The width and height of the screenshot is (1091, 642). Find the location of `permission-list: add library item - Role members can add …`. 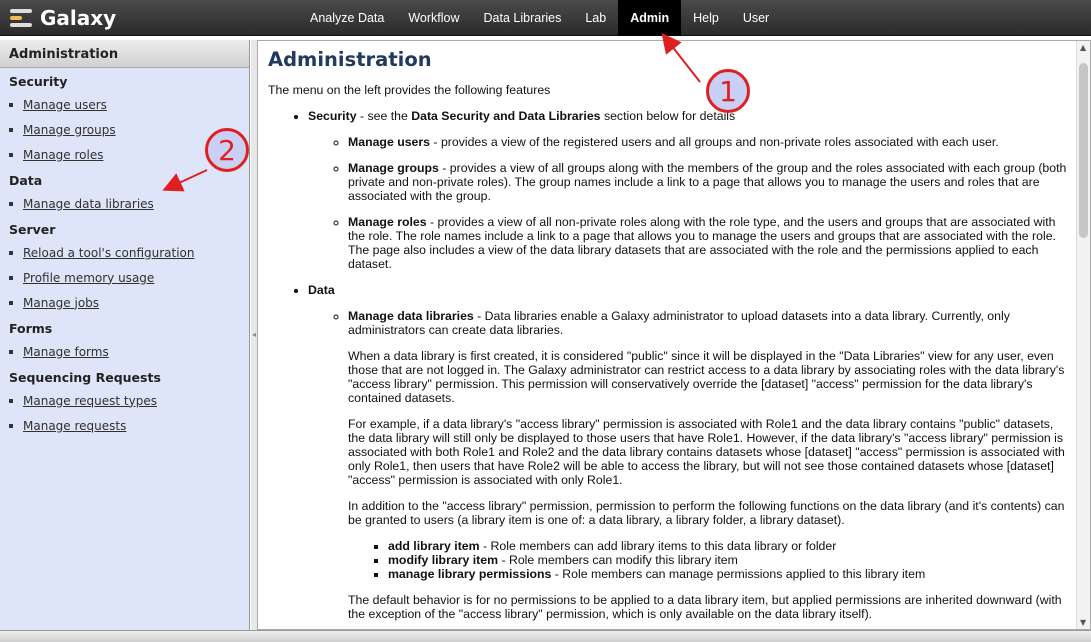

permission-list: add library item - Role members can add … is located at coordinates (728, 560).